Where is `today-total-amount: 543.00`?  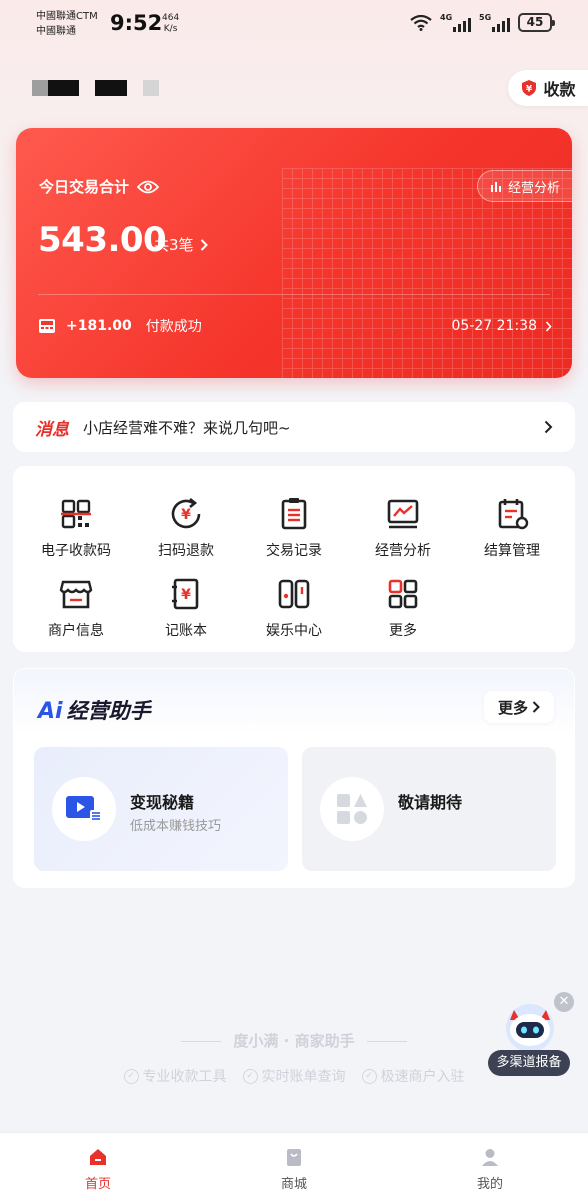 today-total-amount: 543.00 is located at coordinates (102, 240).